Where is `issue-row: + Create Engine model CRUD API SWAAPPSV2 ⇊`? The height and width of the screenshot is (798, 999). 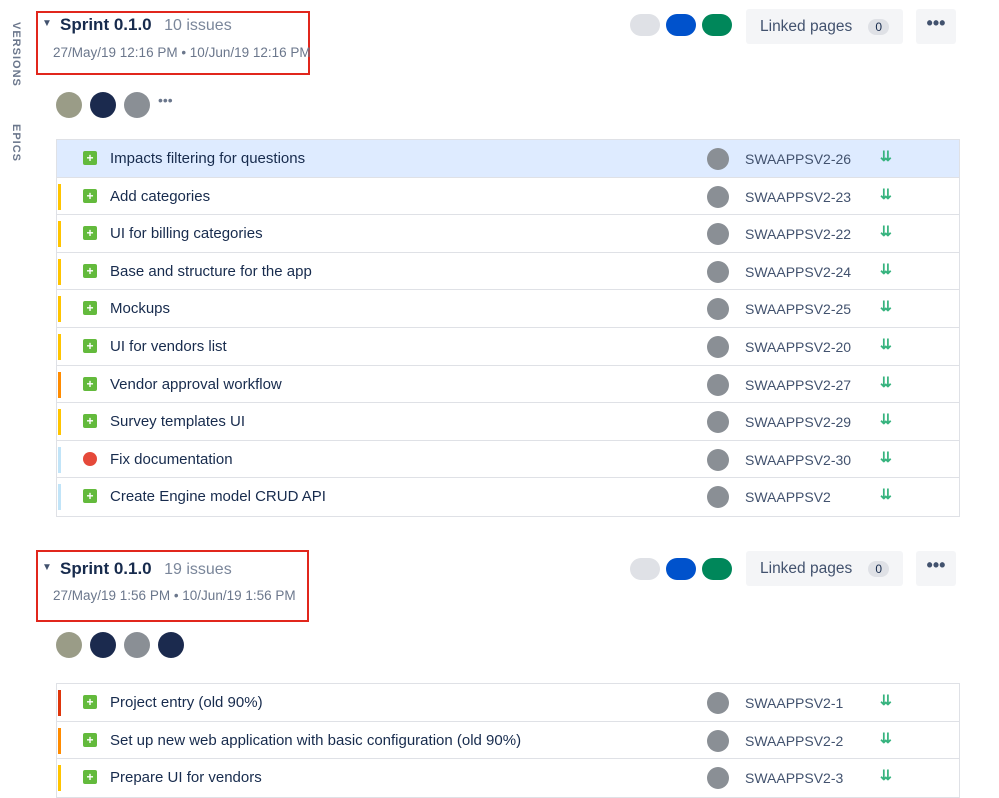 issue-row: + Create Engine model CRUD API SWAAPPSV2 ⇊ is located at coordinates (508, 497).